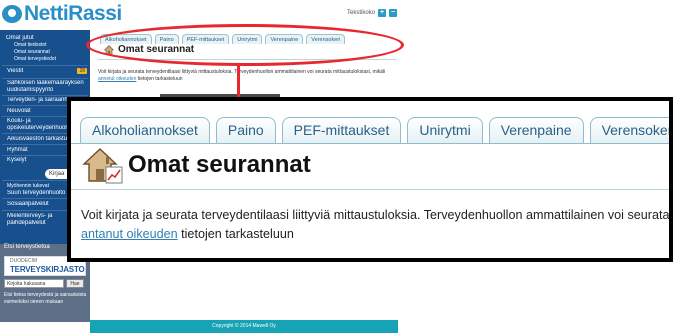 The height and width of the screenshot is (333, 673). What do you see at coordinates (145, 130) in the screenshot?
I see `tab-alkoholiannokset: Alkoholiannokset` at bounding box center [145, 130].